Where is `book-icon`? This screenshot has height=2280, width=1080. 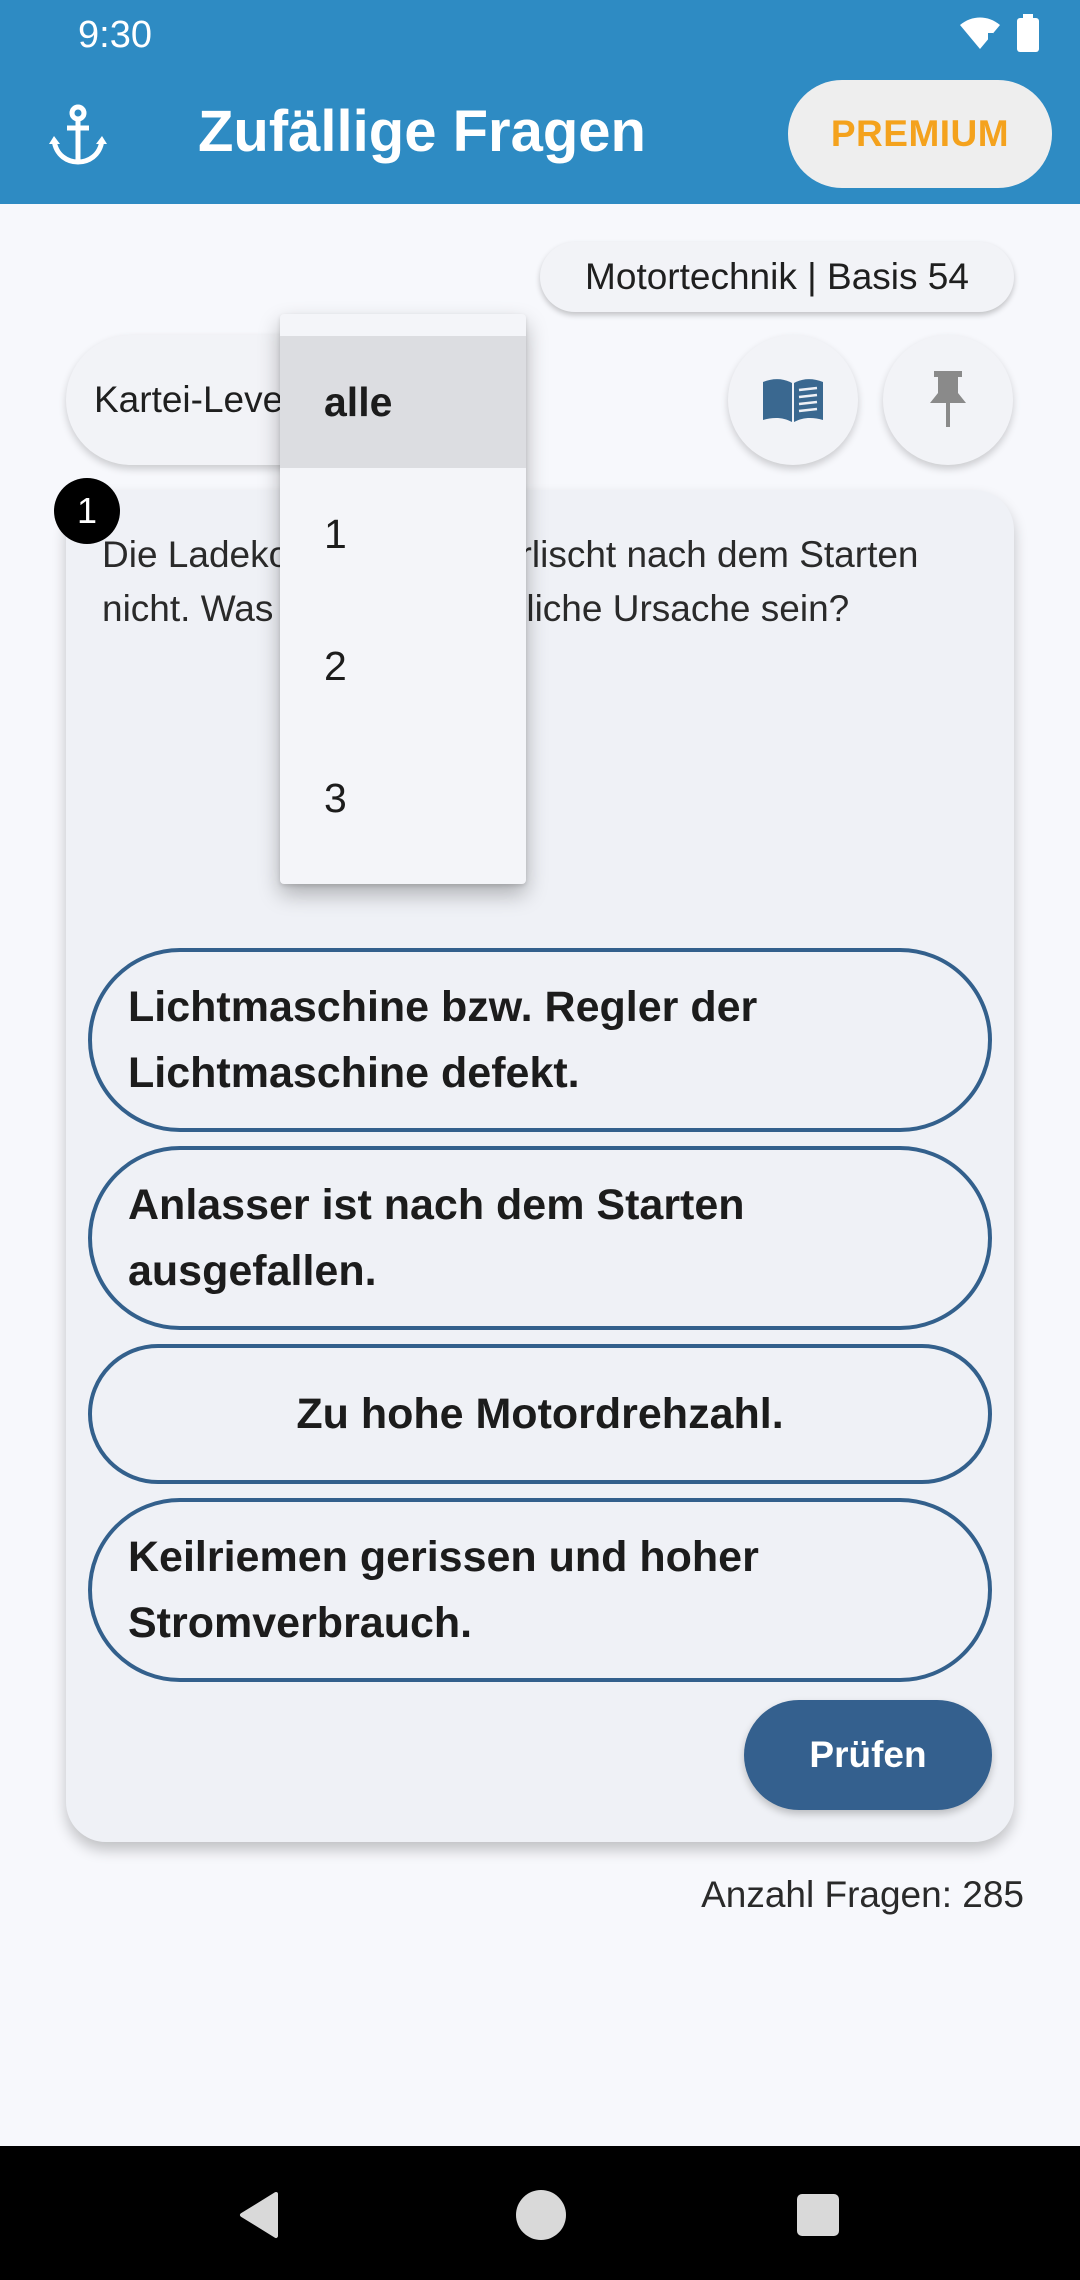
book-icon is located at coordinates (793, 400).